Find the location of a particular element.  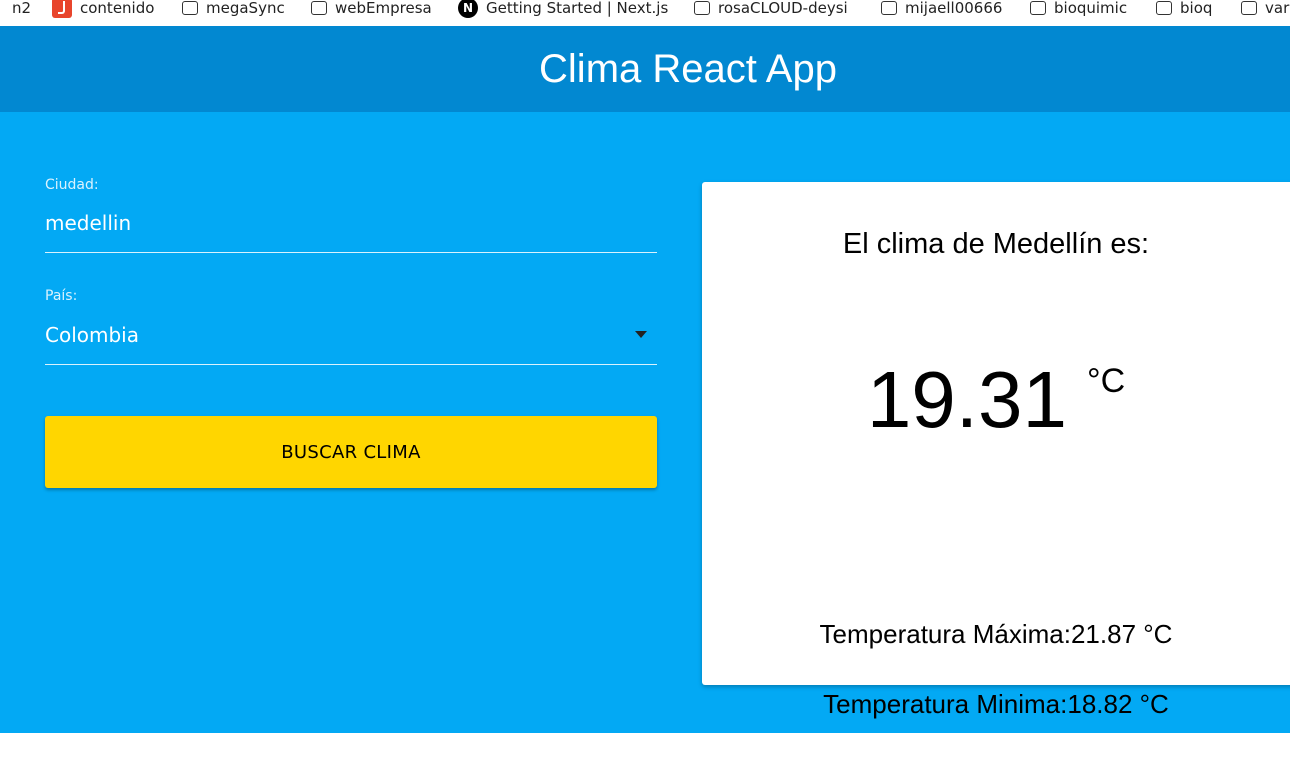

bookmark-bioq: bioq is located at coordinates (1184, 10).